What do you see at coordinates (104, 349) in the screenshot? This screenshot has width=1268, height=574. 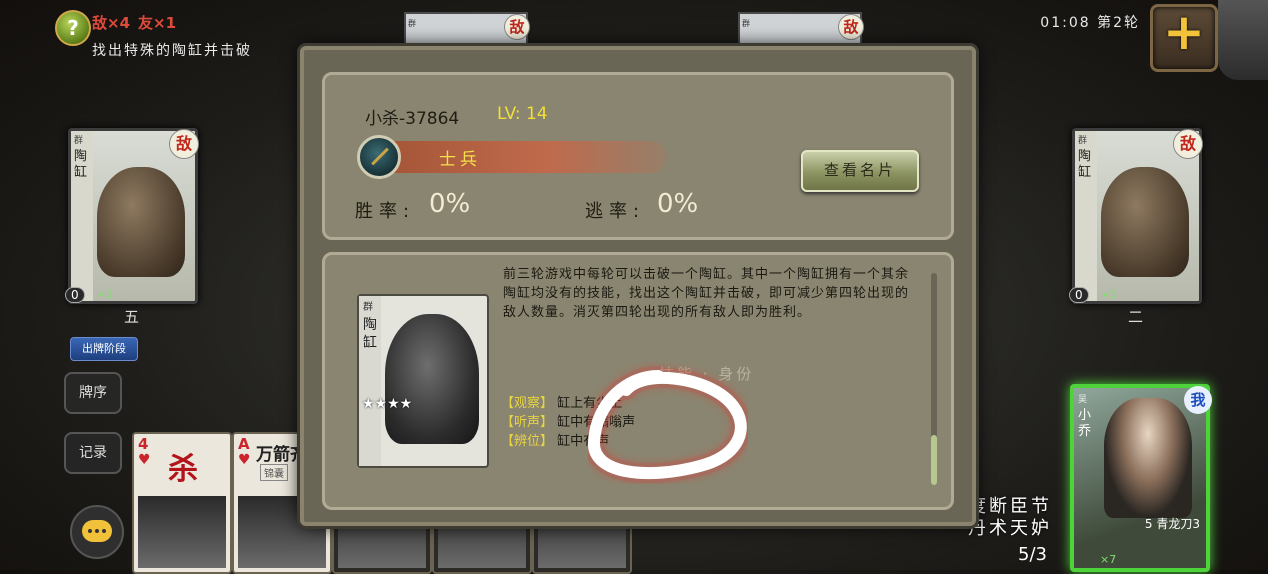 I see `phase-badge: 出牌阶段` at bounding box center [104, 349].